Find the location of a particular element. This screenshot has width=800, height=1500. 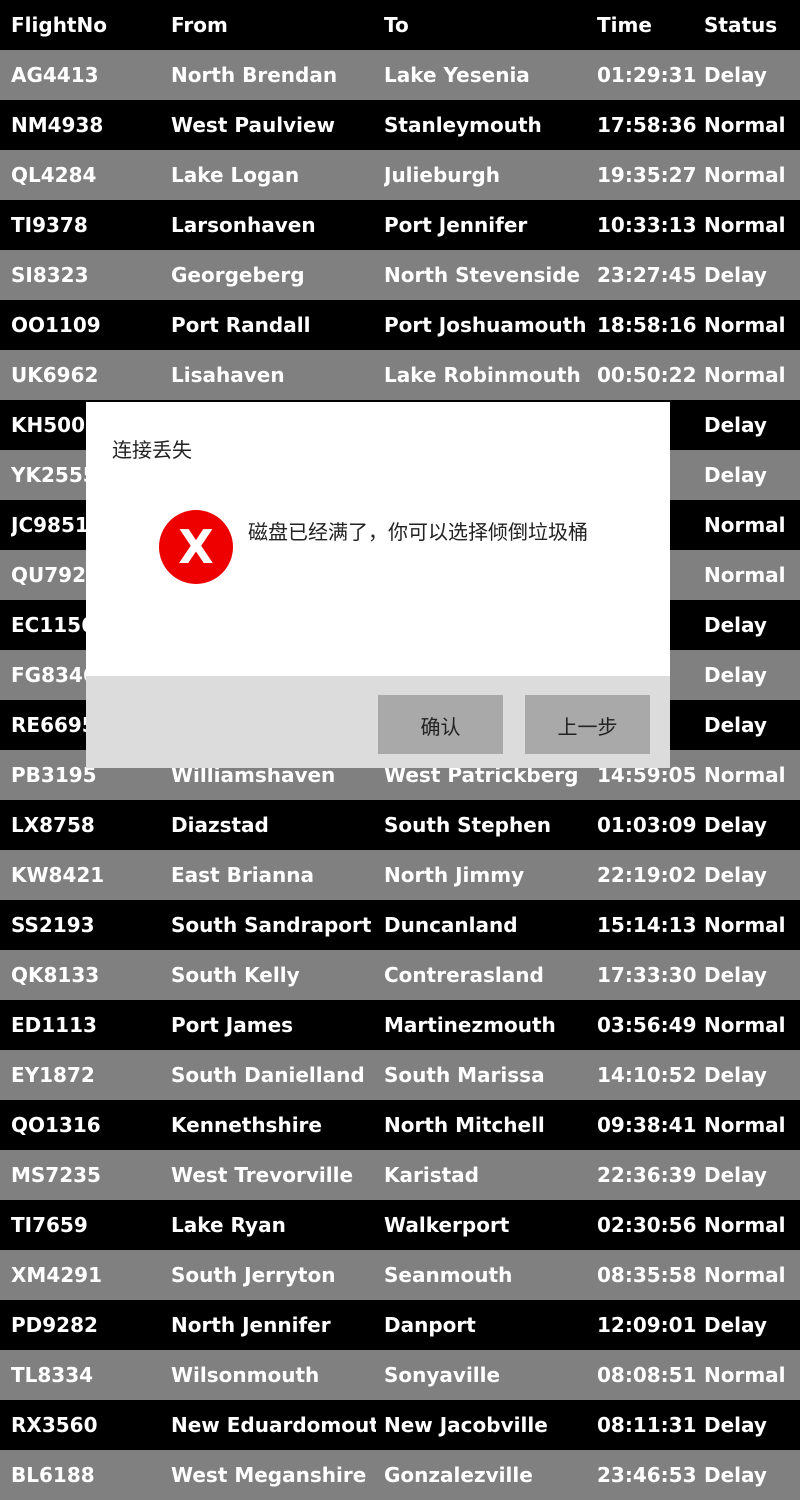

cell-flight-no: KW8421 is located at coordinates (58, 875).